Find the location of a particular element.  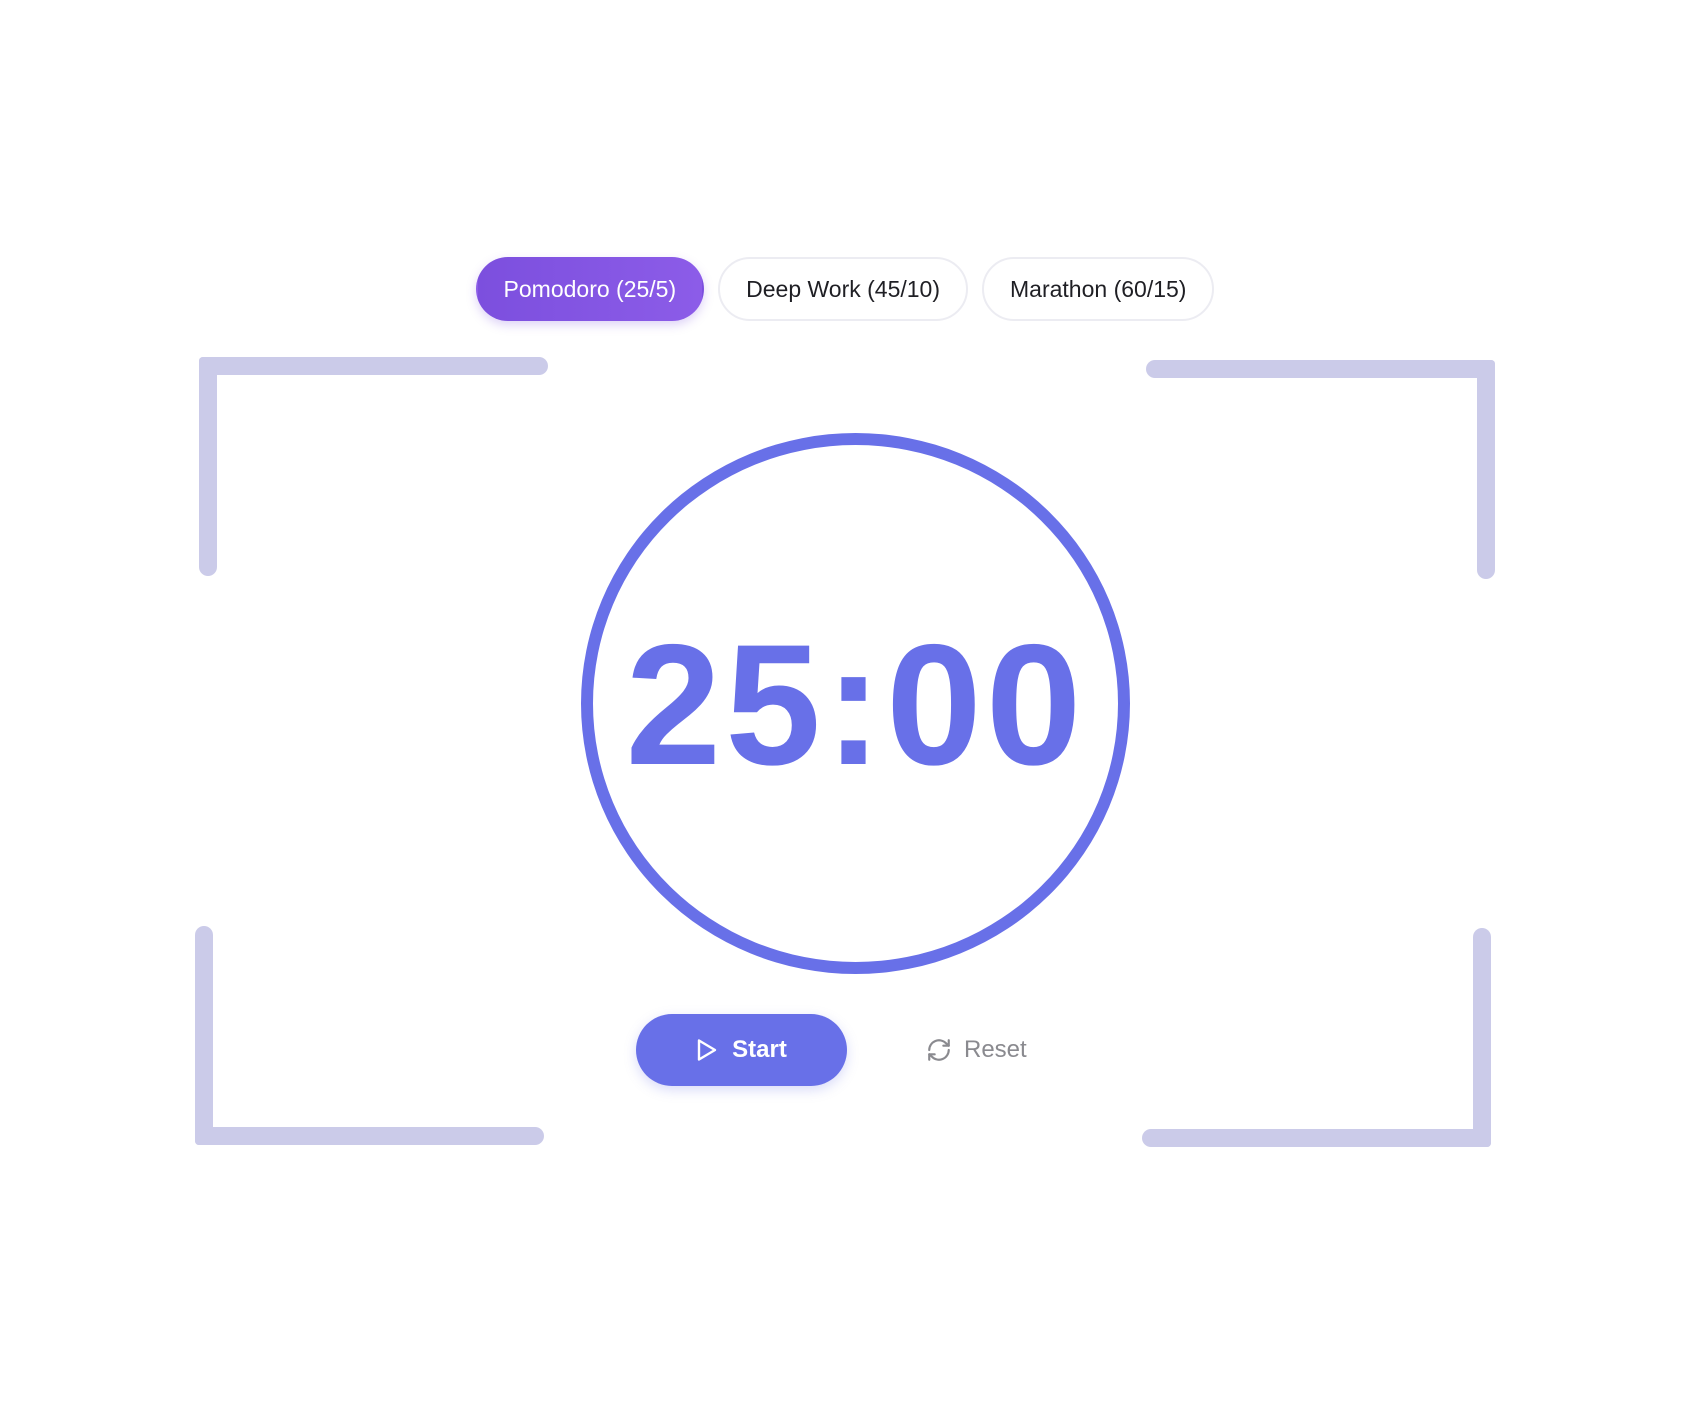

corner-bracket-bottom-left is located at coordinates (369, 1035).